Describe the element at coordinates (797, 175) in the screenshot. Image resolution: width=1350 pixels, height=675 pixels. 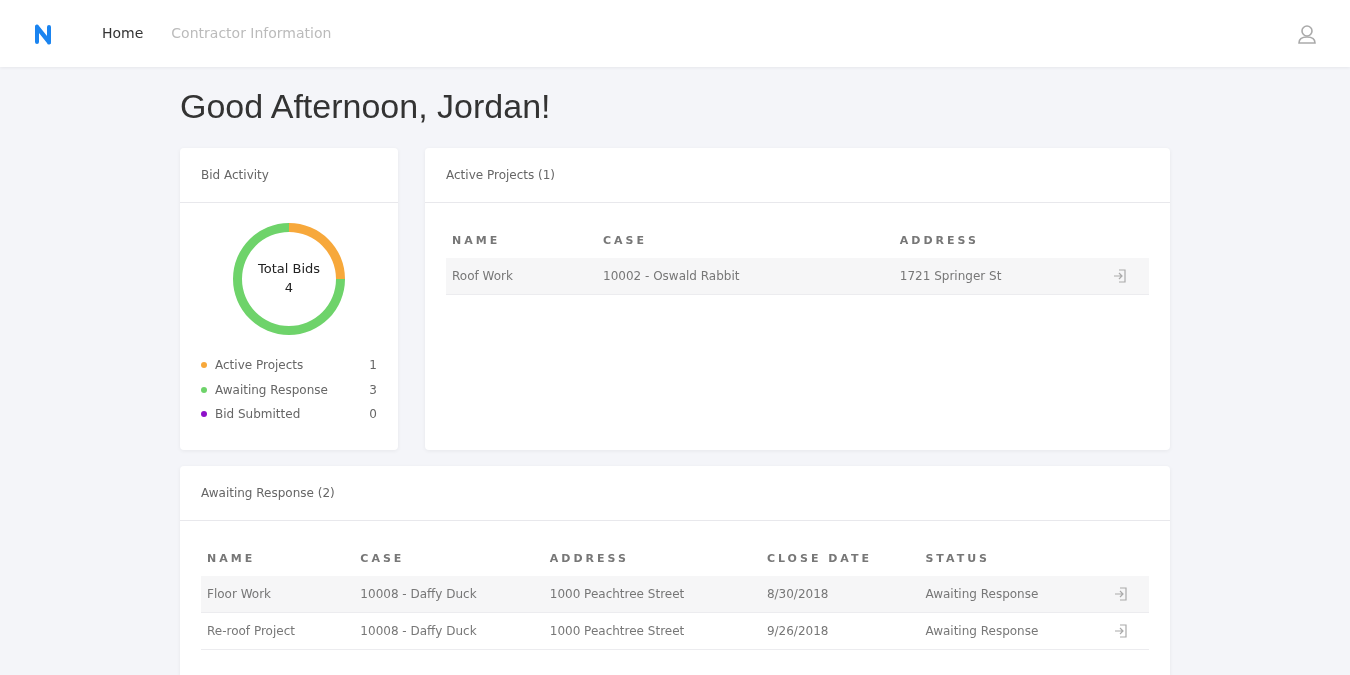
I see `card-title: Active Projects (1)` at that location.